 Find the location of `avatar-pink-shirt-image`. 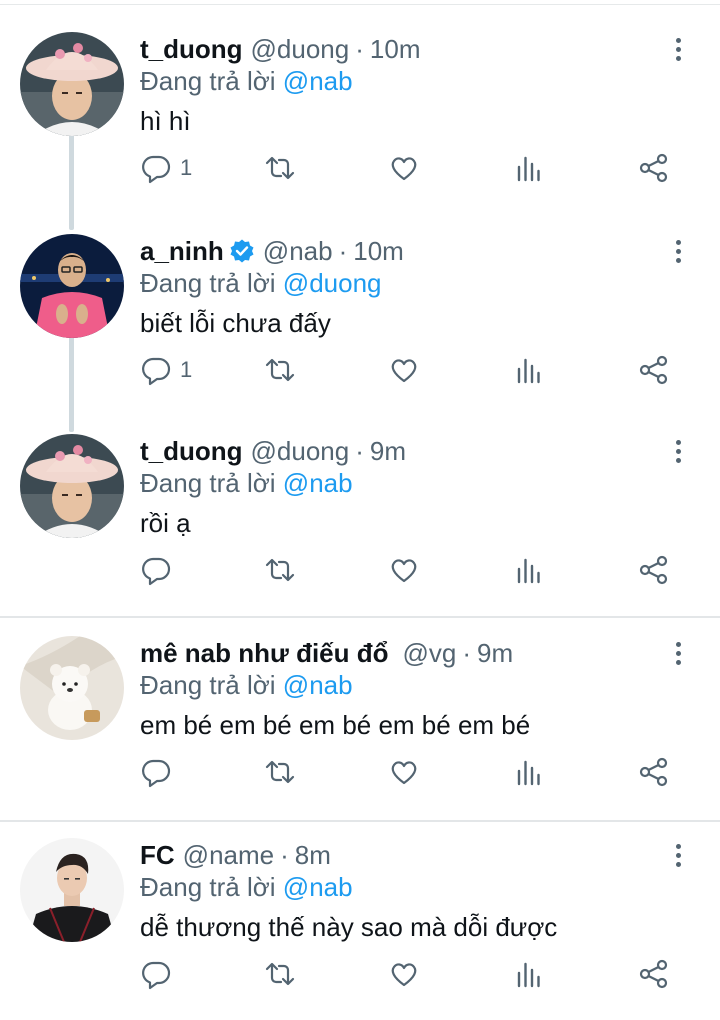

avatar-pink-shirt-image is located at coordinates (72, 286).